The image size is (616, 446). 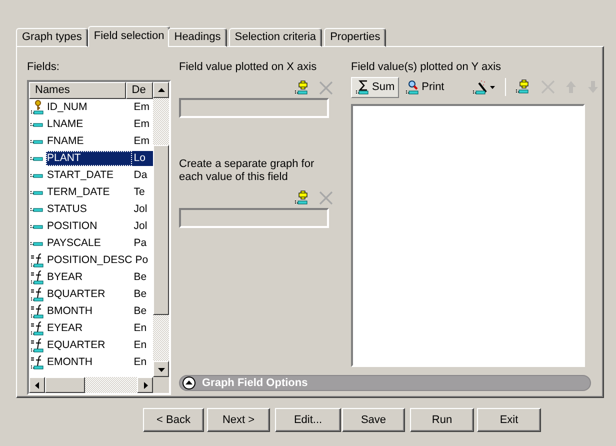 I want to click on sigma-icon, so click(x=362, y=87).